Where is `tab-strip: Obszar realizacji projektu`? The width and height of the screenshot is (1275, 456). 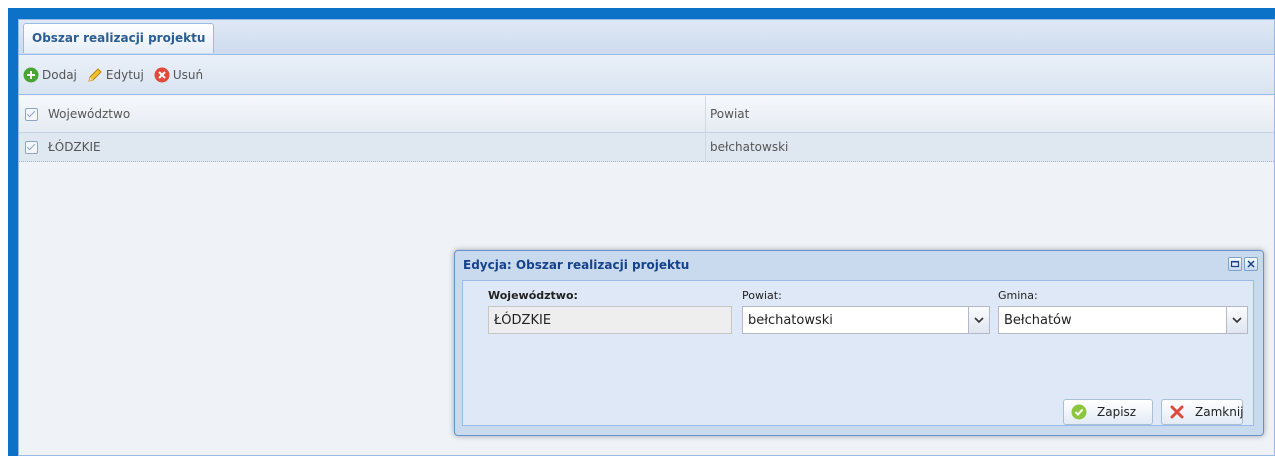 tab-strip: Obszar realizacji projektu is located at coordinates (646, 37).